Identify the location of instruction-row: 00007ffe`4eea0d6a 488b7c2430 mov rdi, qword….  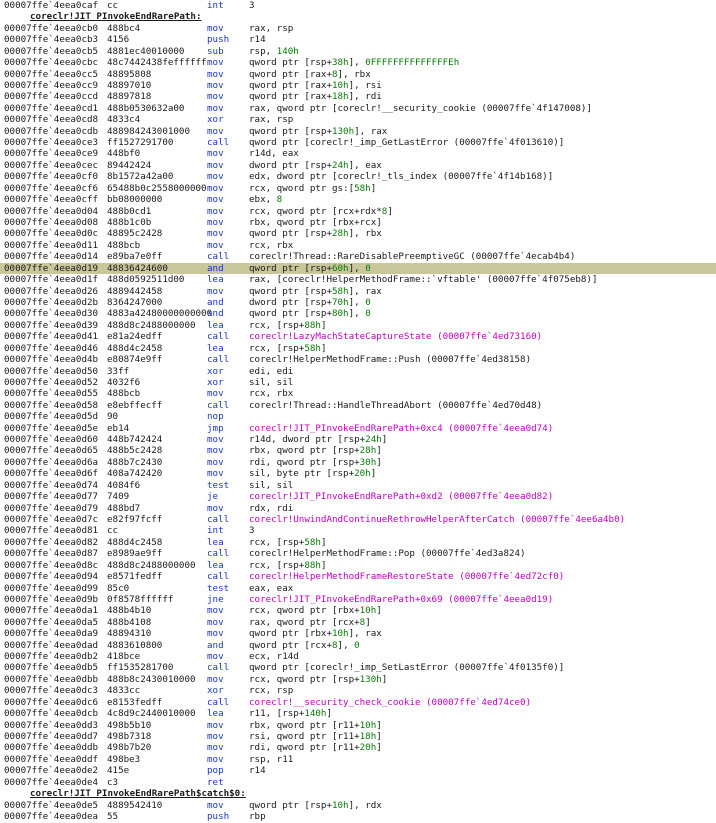
(358, 462).